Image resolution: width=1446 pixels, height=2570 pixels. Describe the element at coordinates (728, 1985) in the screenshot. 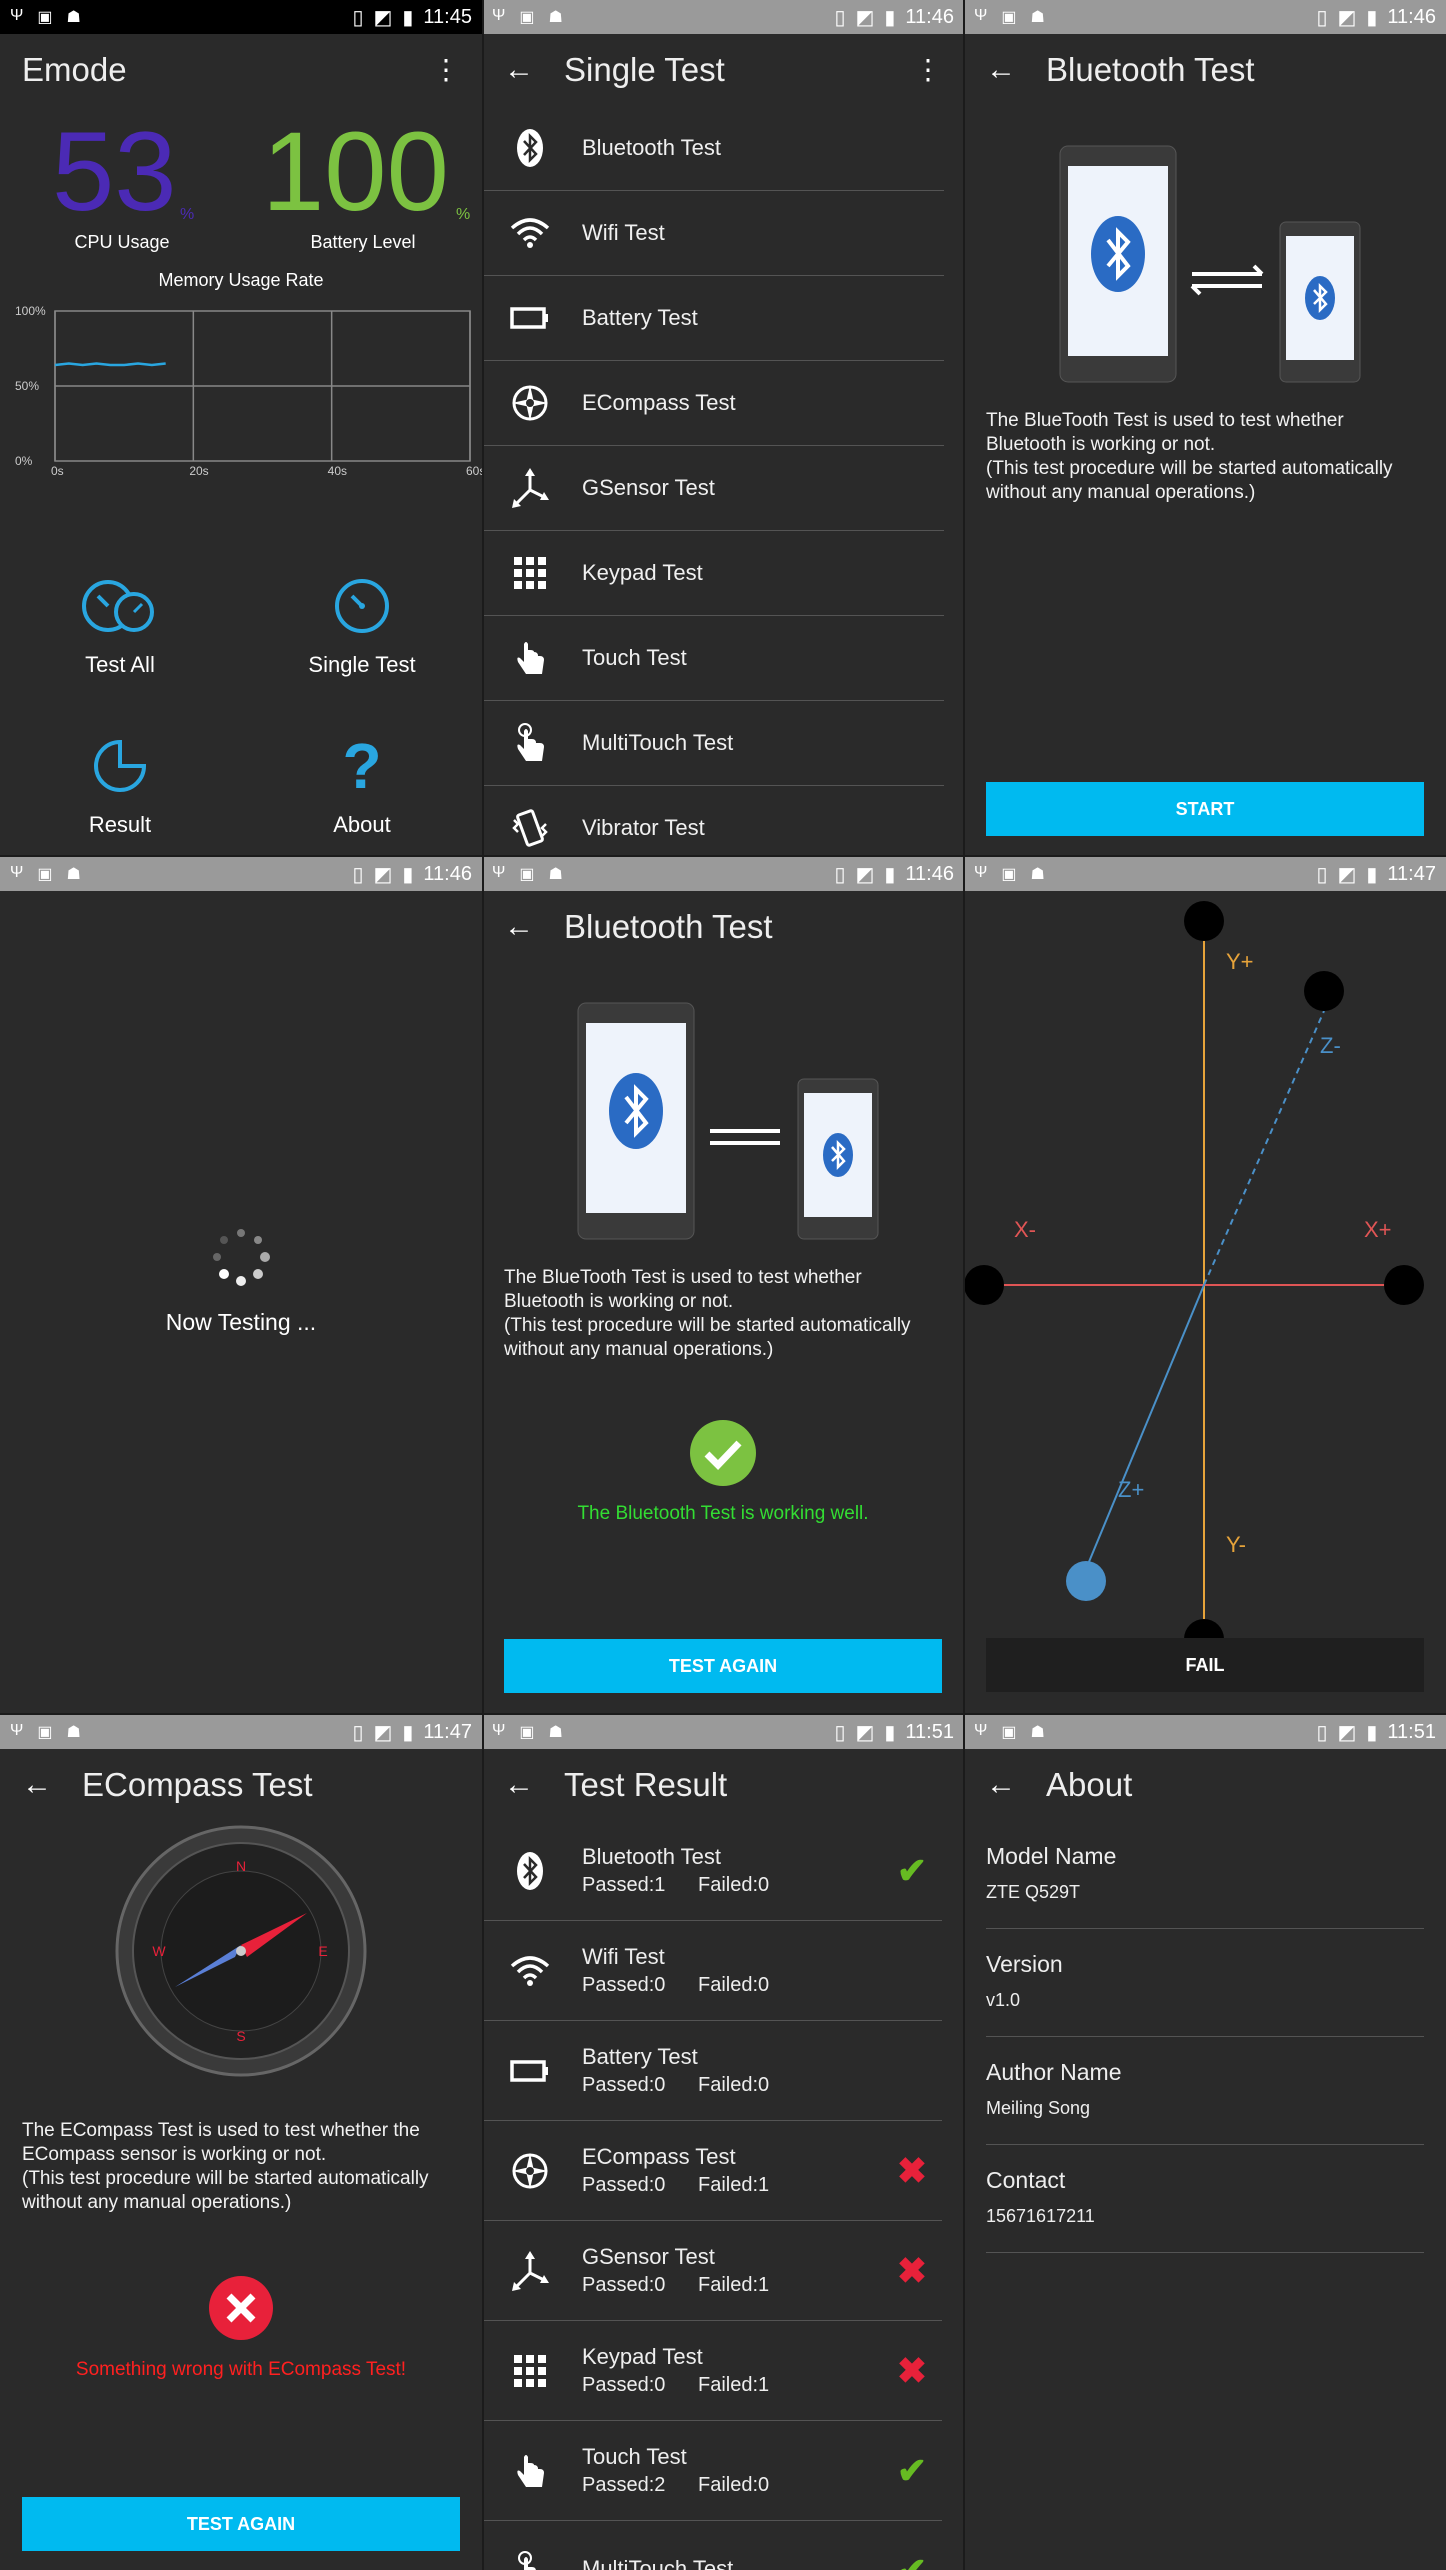

I see `failed-prefix: Failed:` at that location.